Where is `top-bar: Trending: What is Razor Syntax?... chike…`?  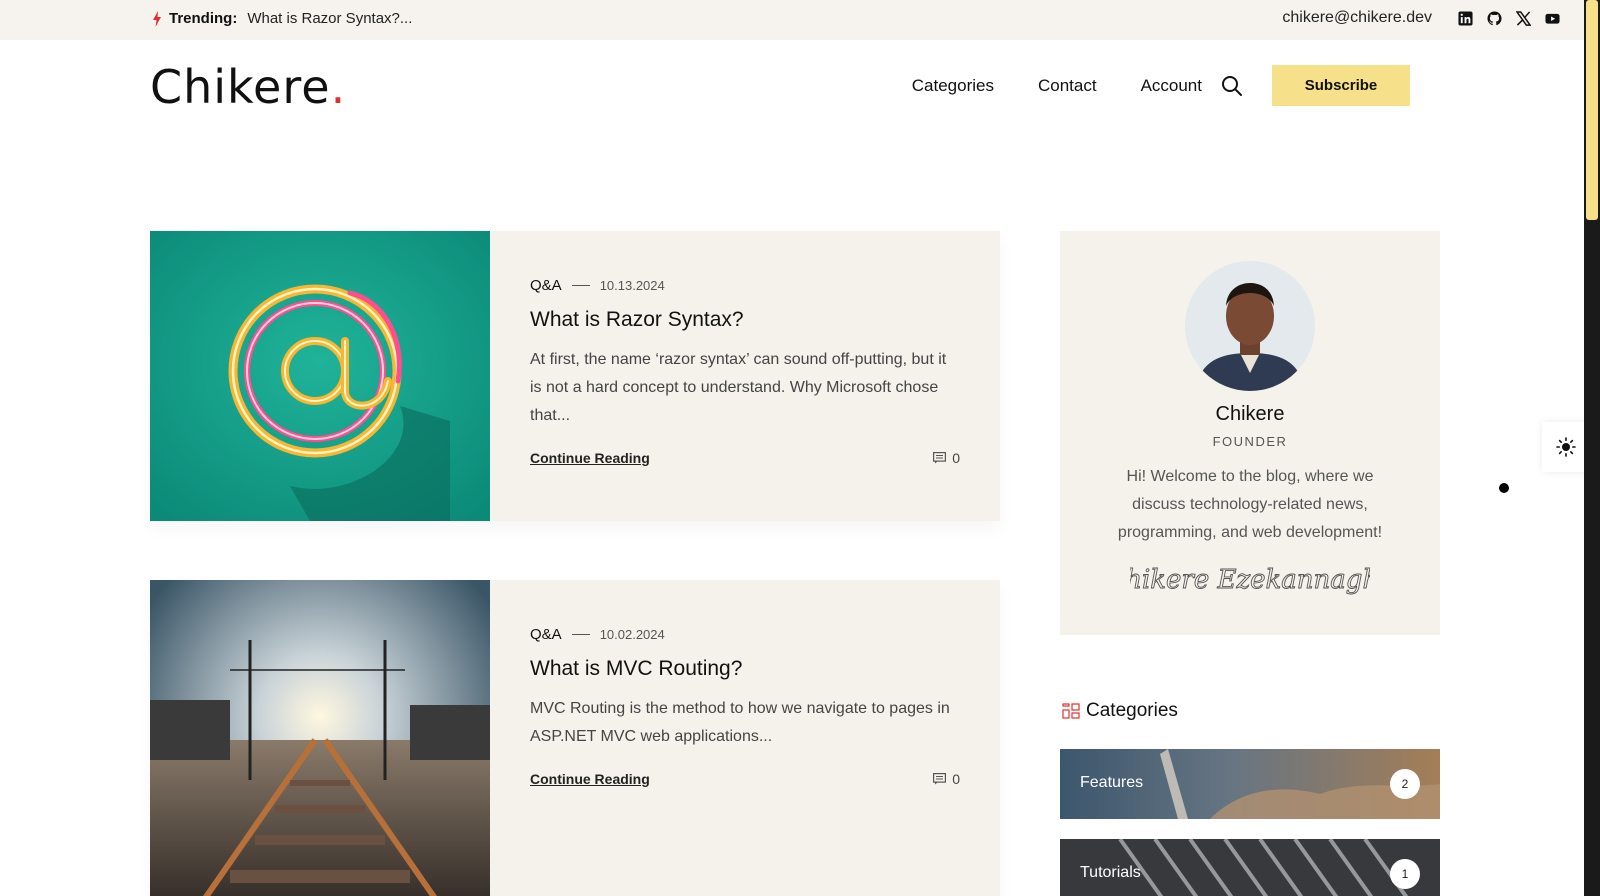 top-bar: Trending: What is Razor Syntax?... chike… is located at coordinates (792, 20).